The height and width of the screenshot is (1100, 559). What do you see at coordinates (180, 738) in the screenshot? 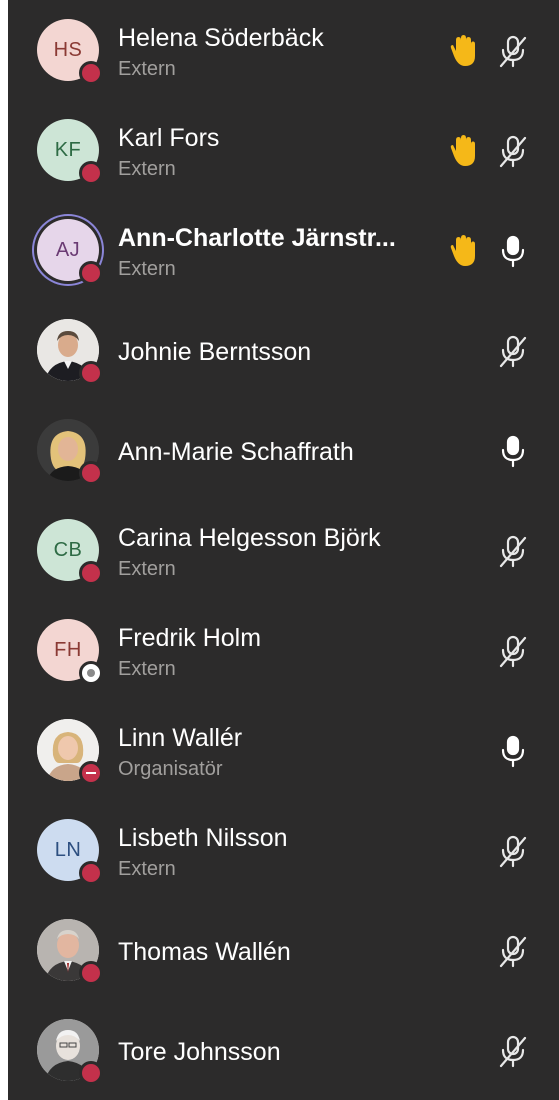
I see `participant-name: Linn Wallér` at bounding box center [180, 738].